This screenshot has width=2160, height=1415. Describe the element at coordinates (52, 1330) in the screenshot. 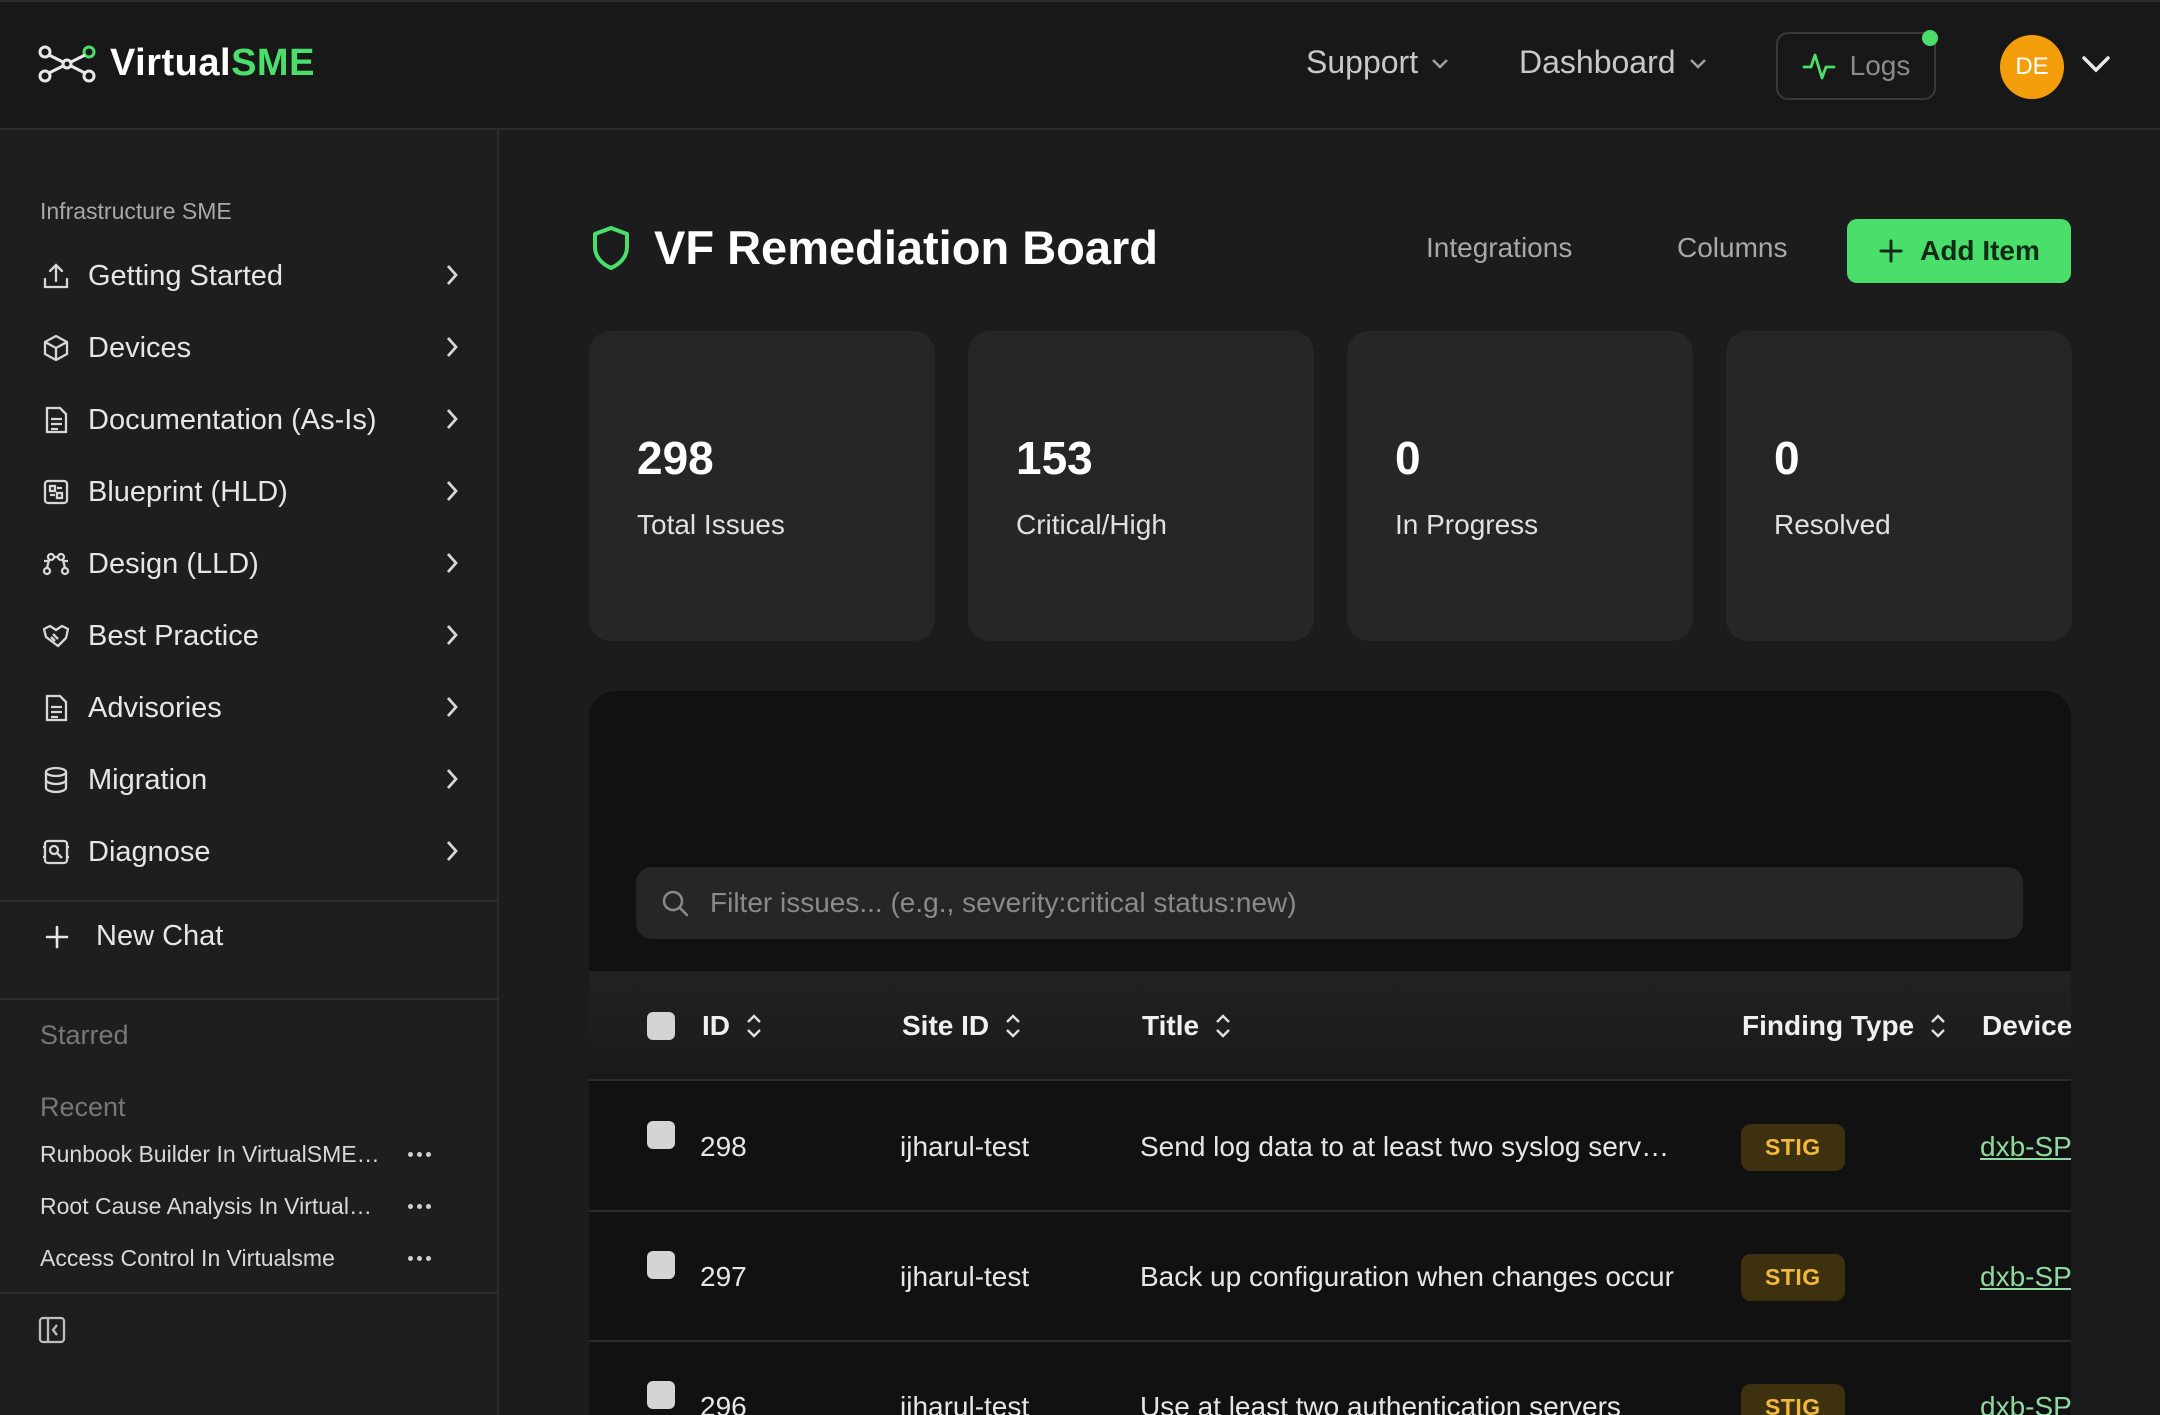

I see `collapse-sidebar-icon` at that location.